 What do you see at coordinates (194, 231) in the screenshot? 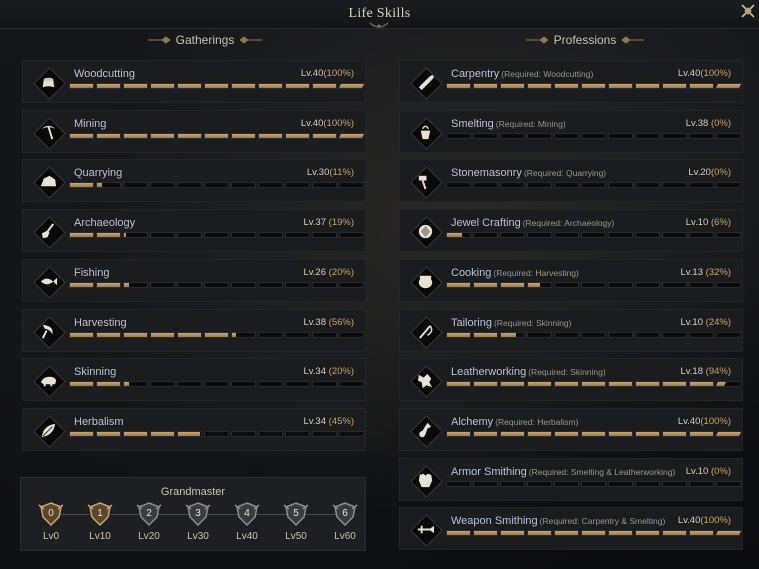
I see `skill-row: Archaeology Lv.37 (19%)` at bounding box center [194, 231].